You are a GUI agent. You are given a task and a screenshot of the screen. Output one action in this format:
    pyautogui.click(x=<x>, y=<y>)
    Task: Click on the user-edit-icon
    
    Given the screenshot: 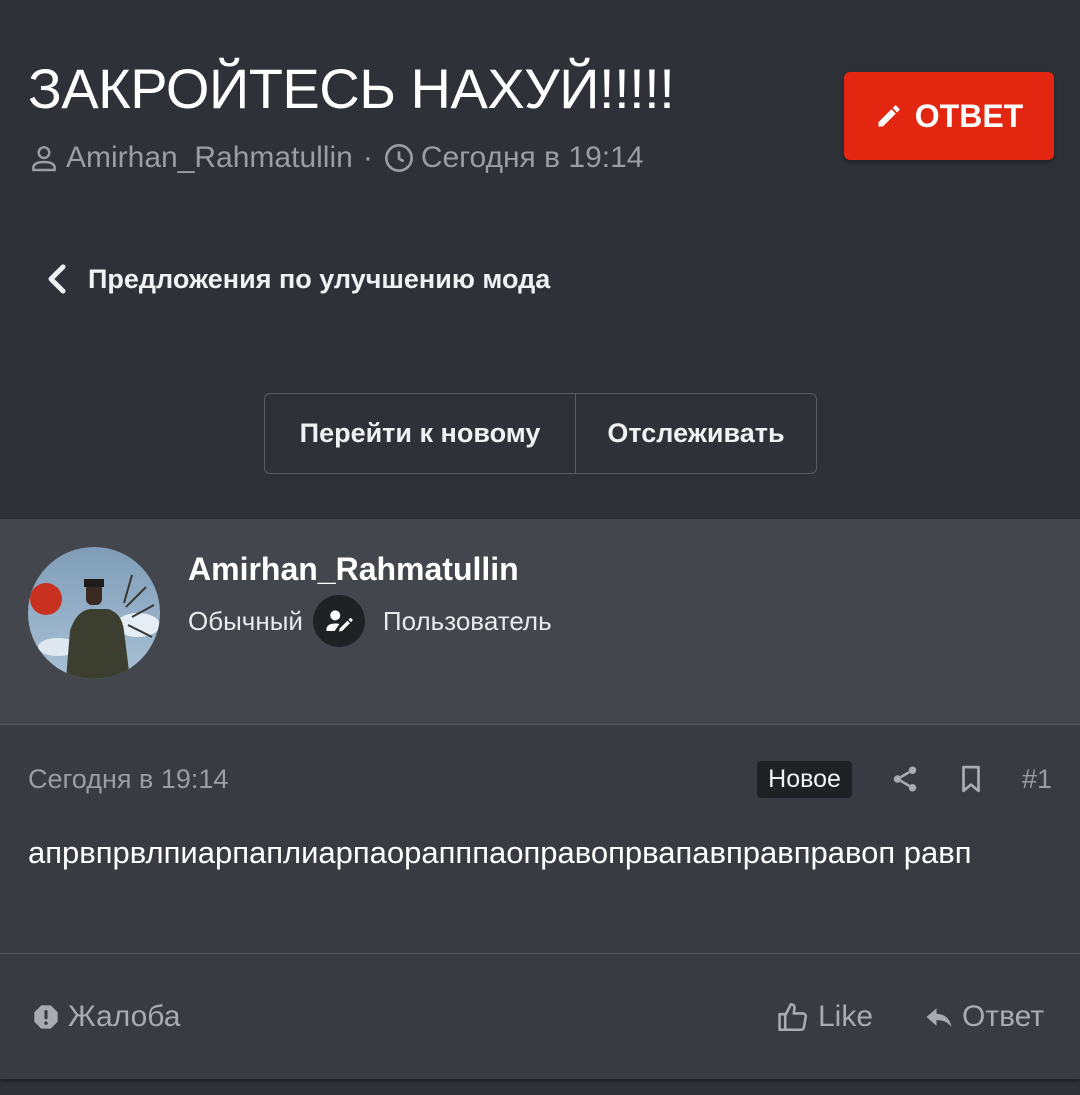 What is the action you would take?
    pyautogui.click(x=339, y=621)
    